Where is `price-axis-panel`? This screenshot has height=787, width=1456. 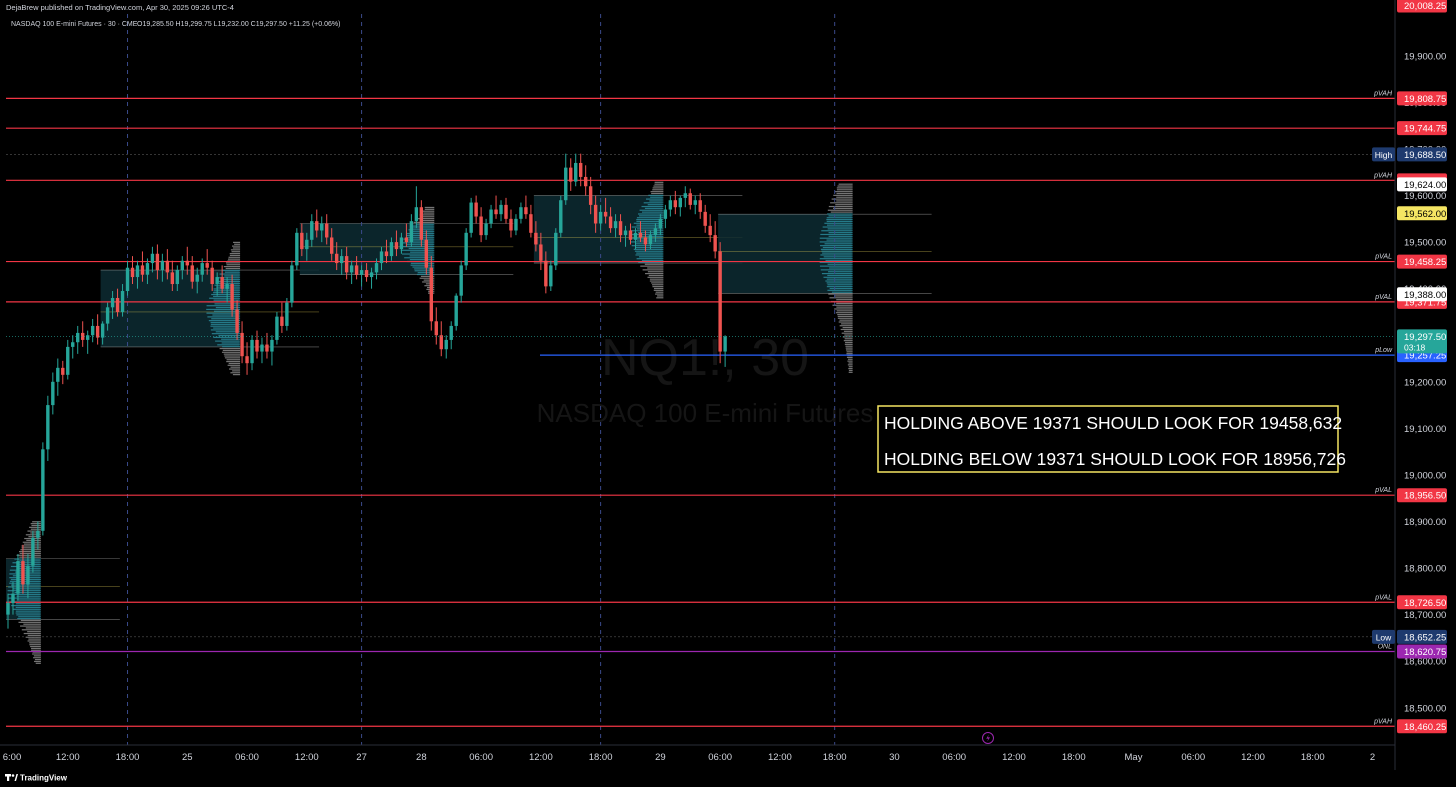
price-axis-panel is located at coordinates (1425, 393).